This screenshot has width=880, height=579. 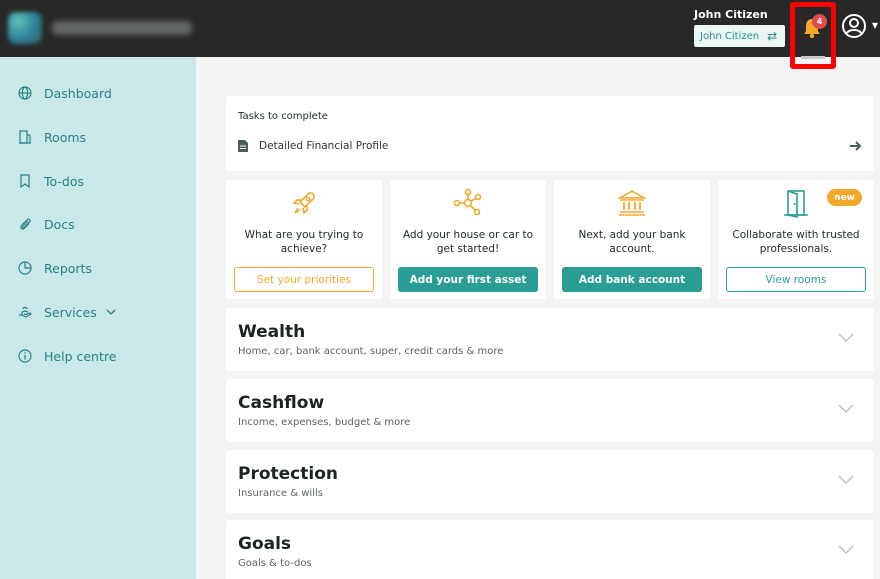 I want to click on pie-chart-icon, so click(x=25, y=268).